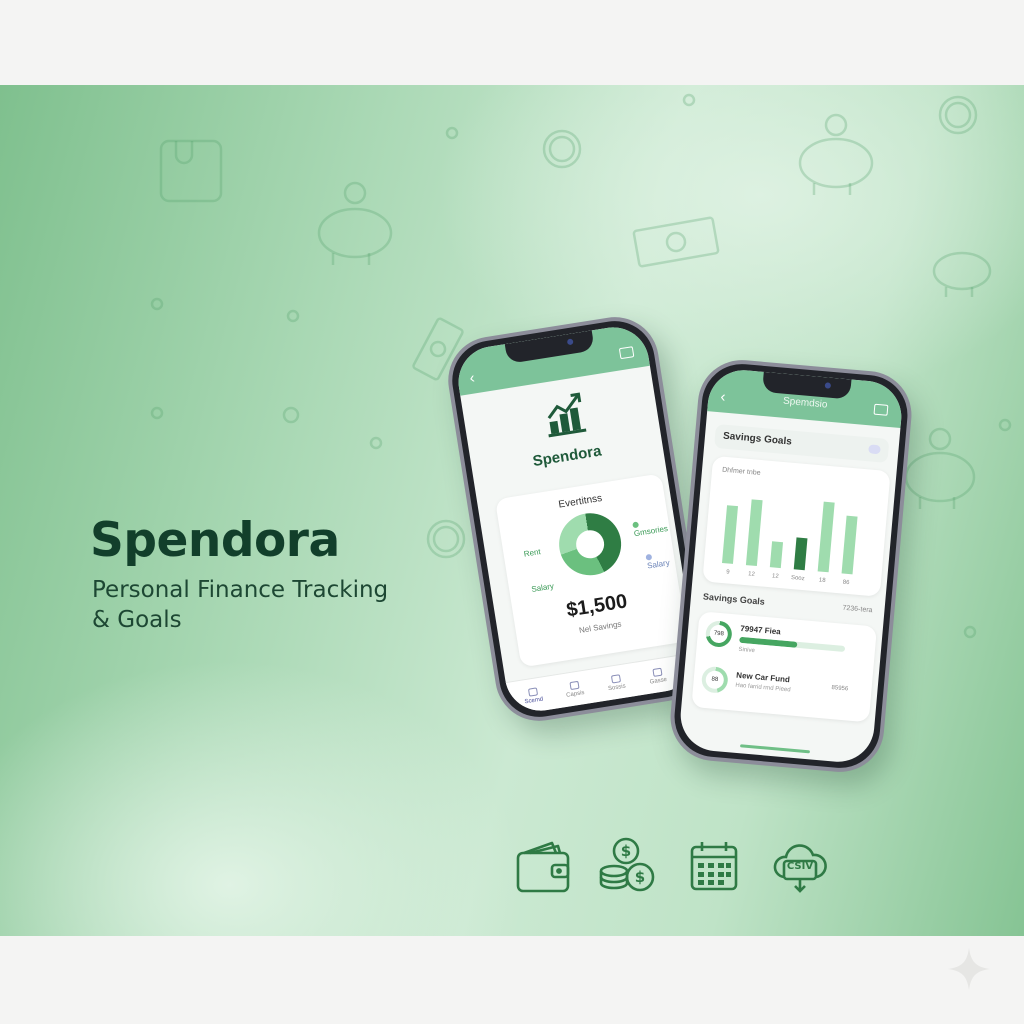 The width and height of the screenshot is (1024, 1024). I want to click on brand-tagline: Personal Finance Tracking & Goals, so click(240, 605).